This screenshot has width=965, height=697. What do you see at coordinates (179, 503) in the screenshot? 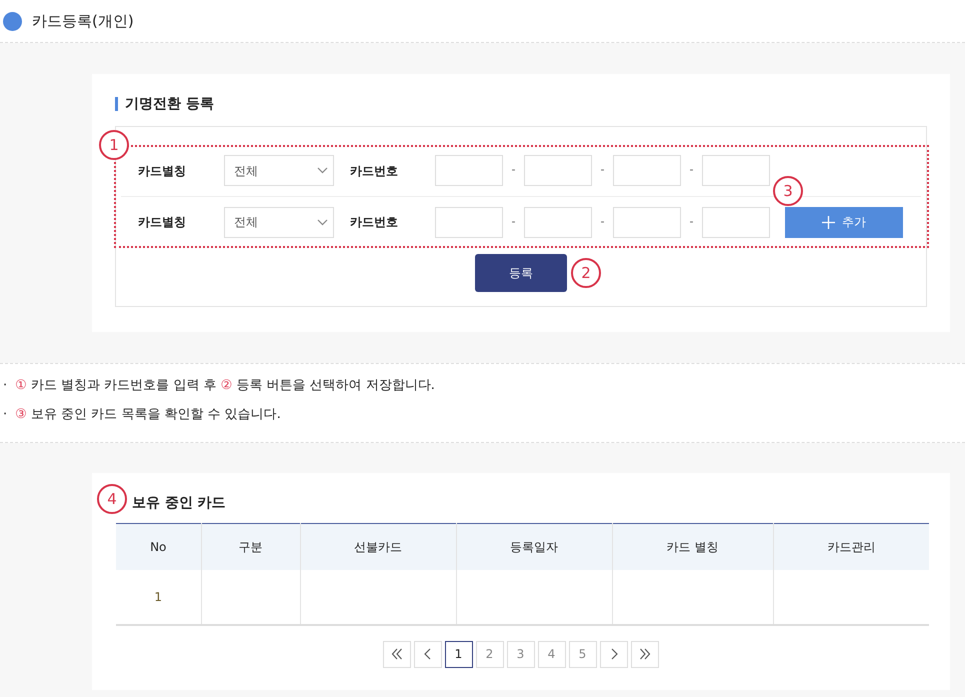
I see `section-title: 보유 중인 카드` at bounding box center [179, 503].